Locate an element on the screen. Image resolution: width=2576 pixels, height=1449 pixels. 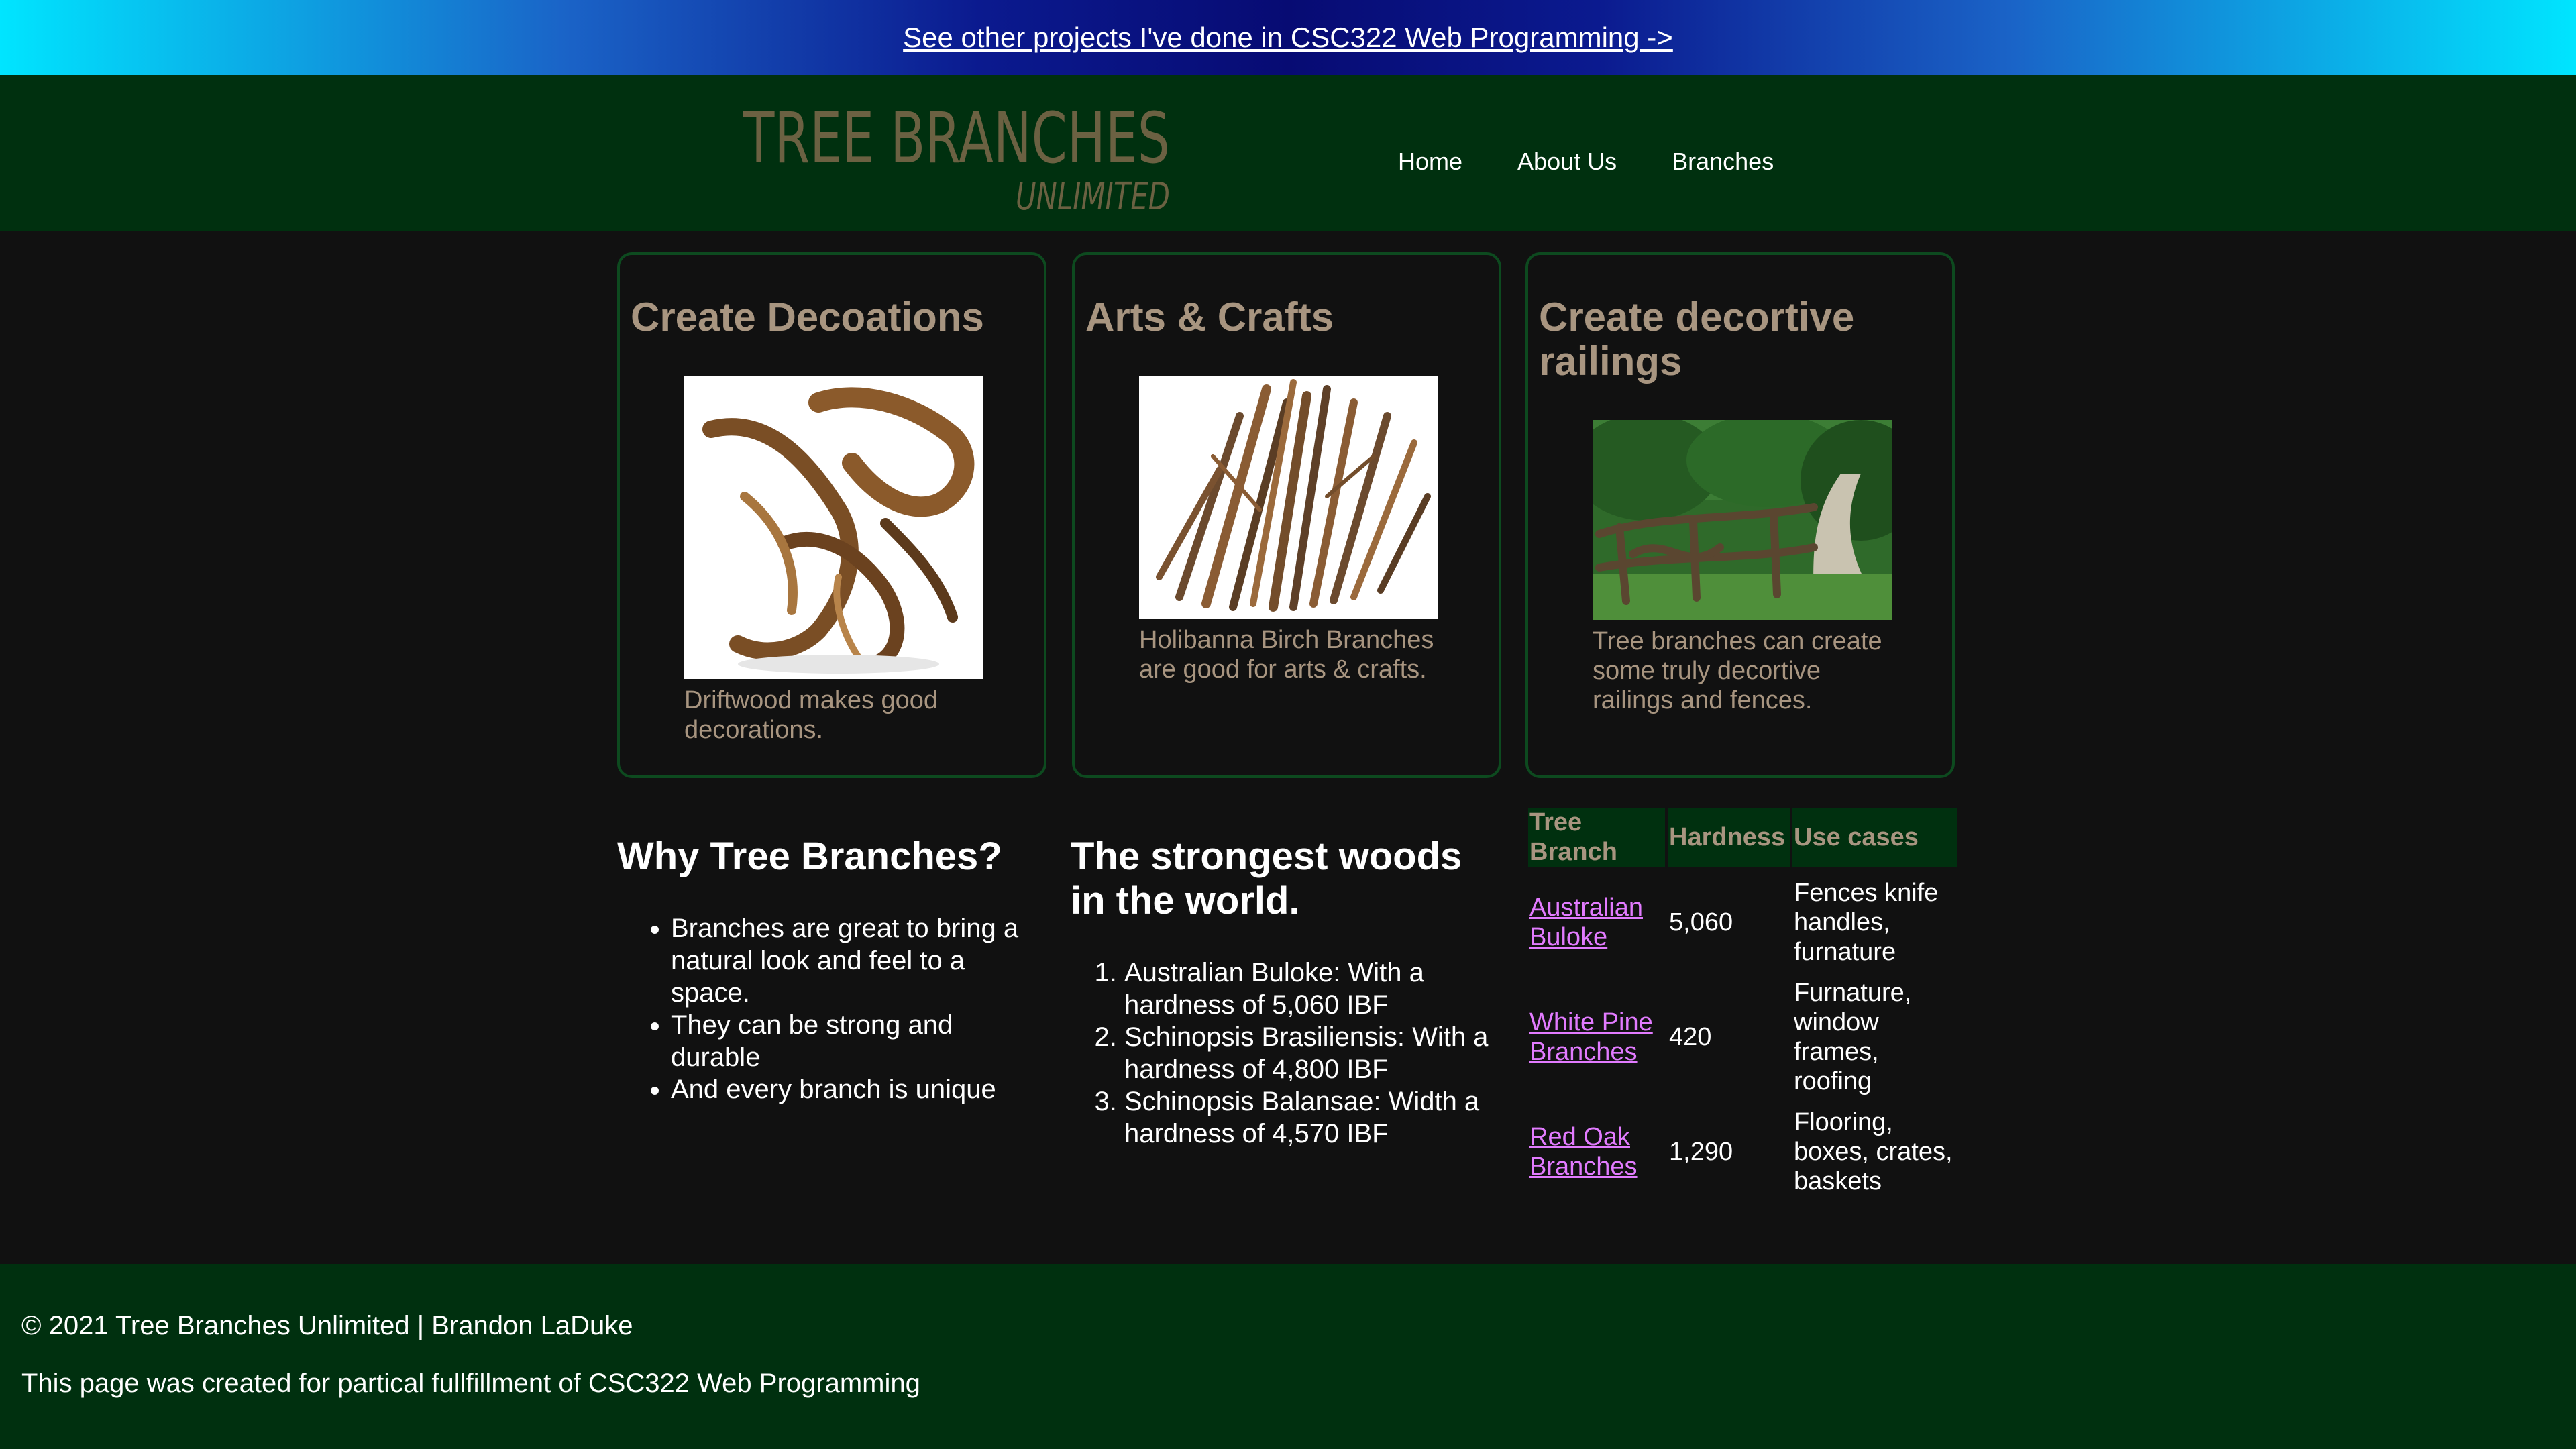
table-cell: White Pine Branches is located at coordinates (1596, 1037).